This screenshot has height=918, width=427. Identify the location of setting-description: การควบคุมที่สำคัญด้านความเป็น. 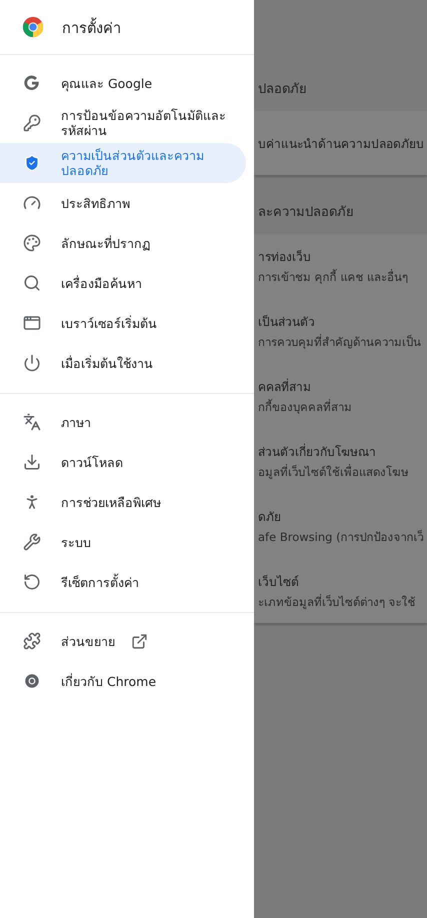
(340, 341).